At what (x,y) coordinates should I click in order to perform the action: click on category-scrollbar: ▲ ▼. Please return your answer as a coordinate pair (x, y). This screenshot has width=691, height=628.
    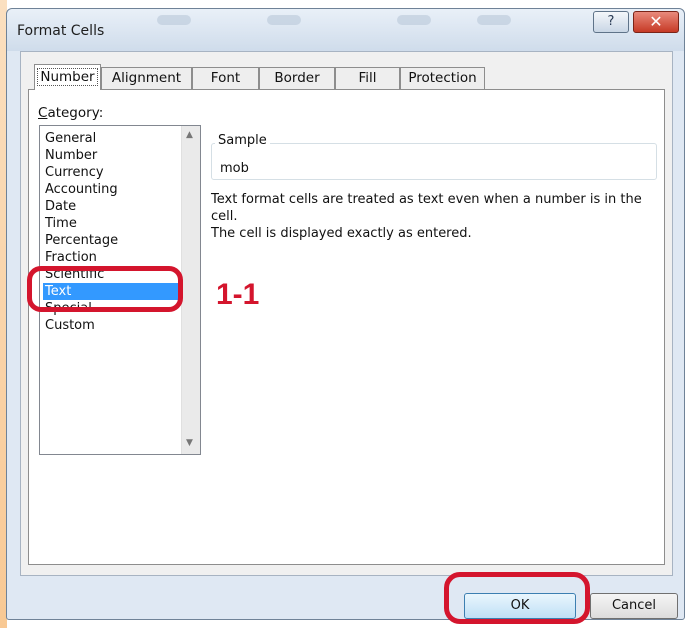
    Looking at the image, I should click on (190, 290).